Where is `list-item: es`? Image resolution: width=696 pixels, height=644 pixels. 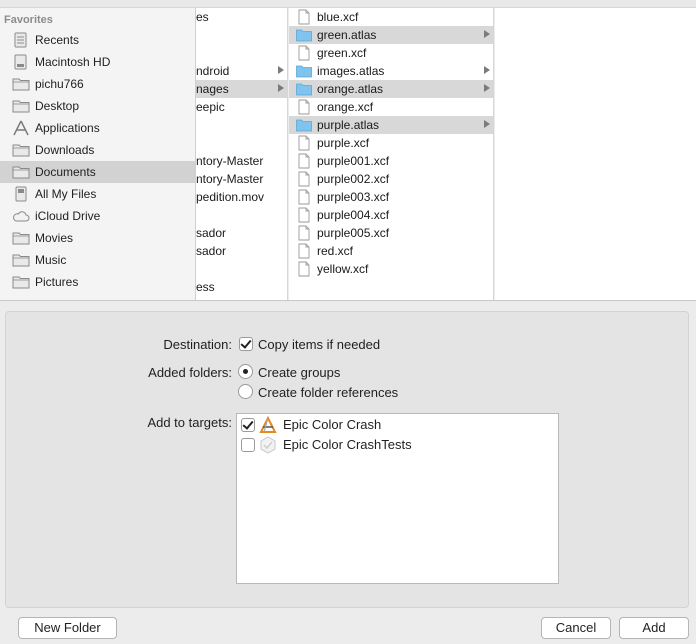
list-item: es is located at coordinates (241, 17).